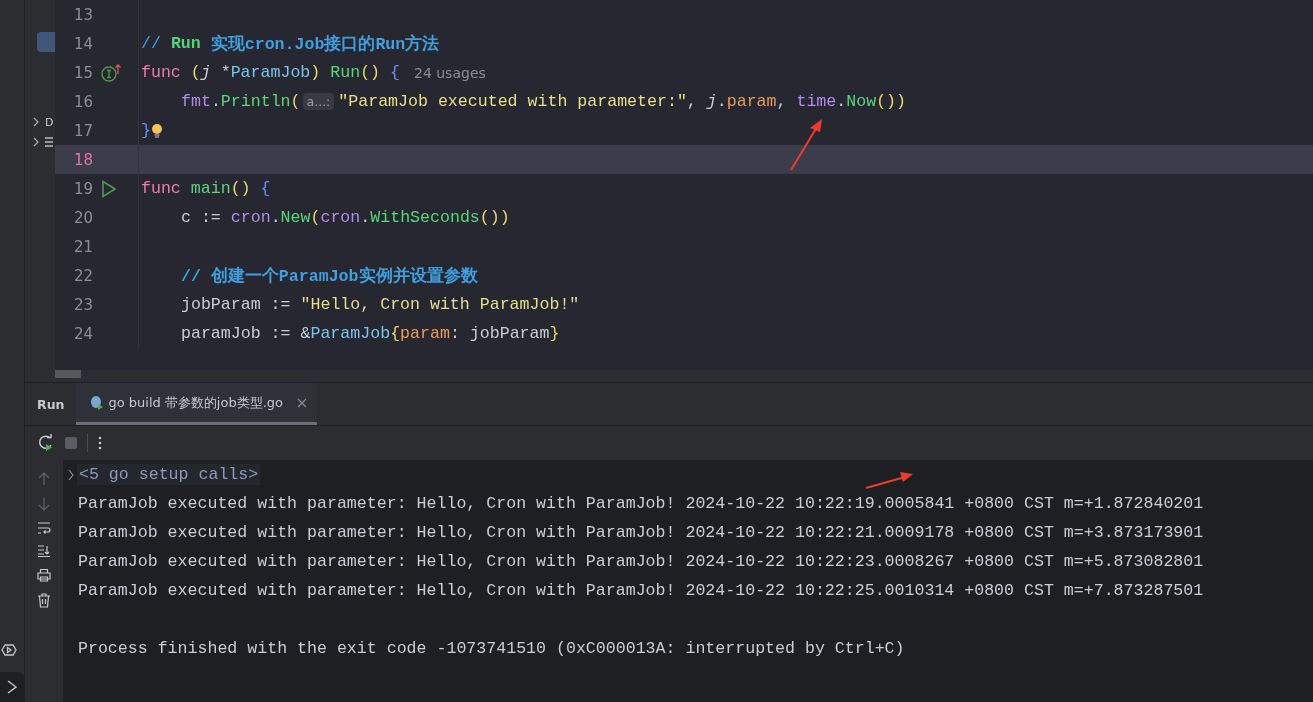 The image size is (1313, 702). What do you see at coordinates (112, 72) in the screenshot?
I see `implements-icon` at bounding box center [112, 72].